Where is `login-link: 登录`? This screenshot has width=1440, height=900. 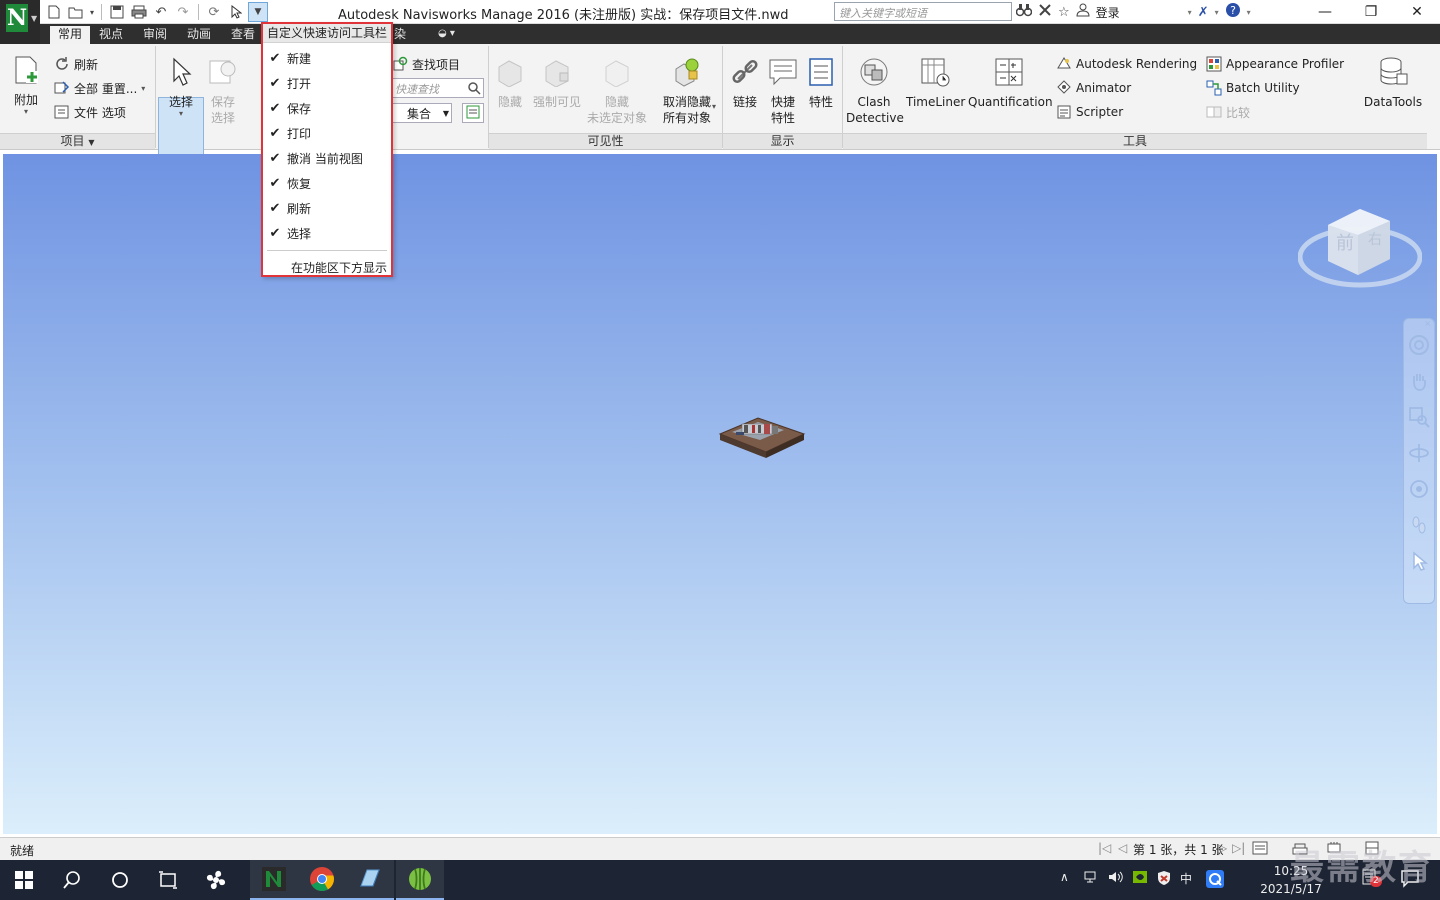
login-link: 登录 is located at coordinates (1108, 12).